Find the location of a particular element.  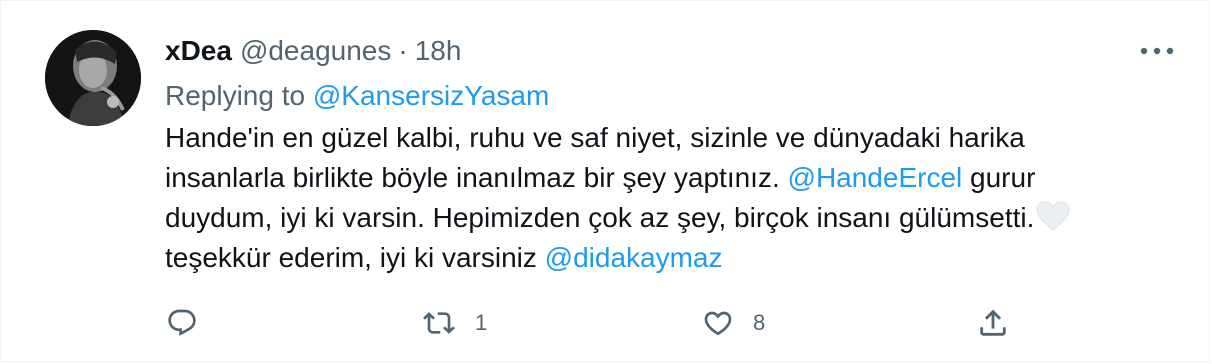

share-button is located at coordinates (993, 323).